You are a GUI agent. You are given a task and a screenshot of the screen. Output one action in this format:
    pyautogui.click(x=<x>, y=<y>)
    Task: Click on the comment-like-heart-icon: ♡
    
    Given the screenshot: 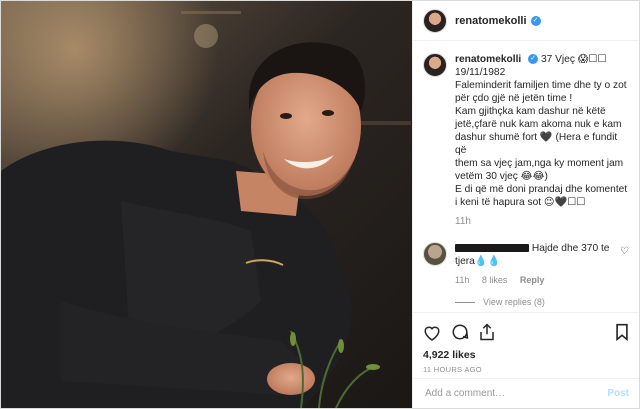 What is the action you would take?
    pyautogui.click(x=624, y=251)
    